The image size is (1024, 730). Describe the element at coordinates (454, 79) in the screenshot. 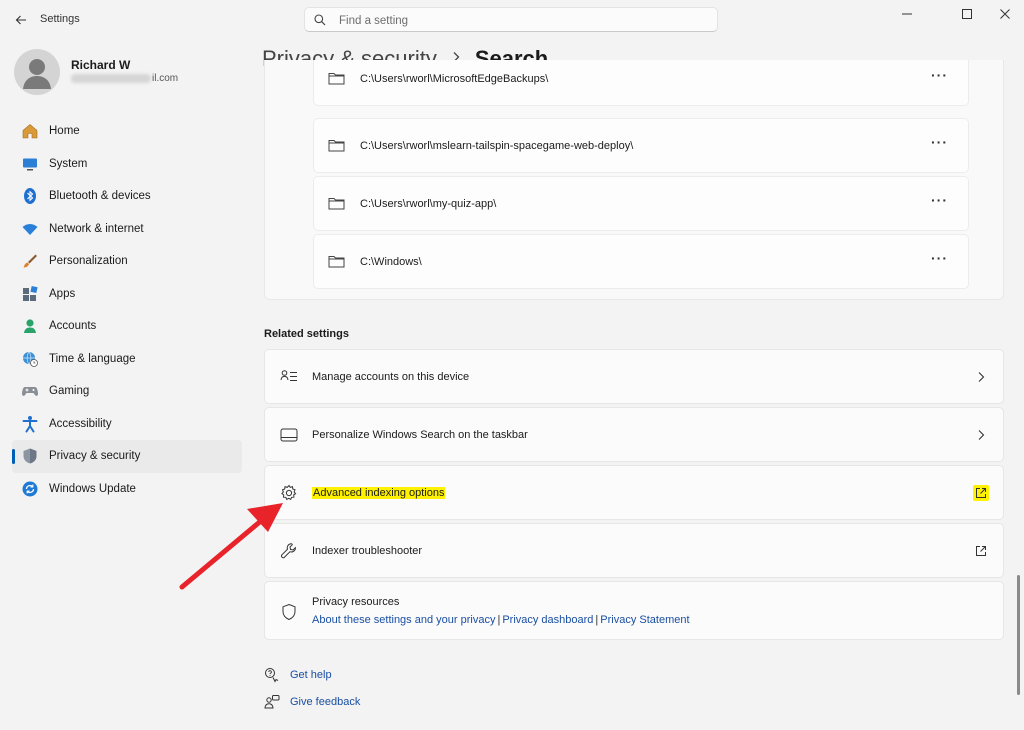

I see `folder-path: C:\Users\rworl\MicrosoftEdgeBackups\` at that location.